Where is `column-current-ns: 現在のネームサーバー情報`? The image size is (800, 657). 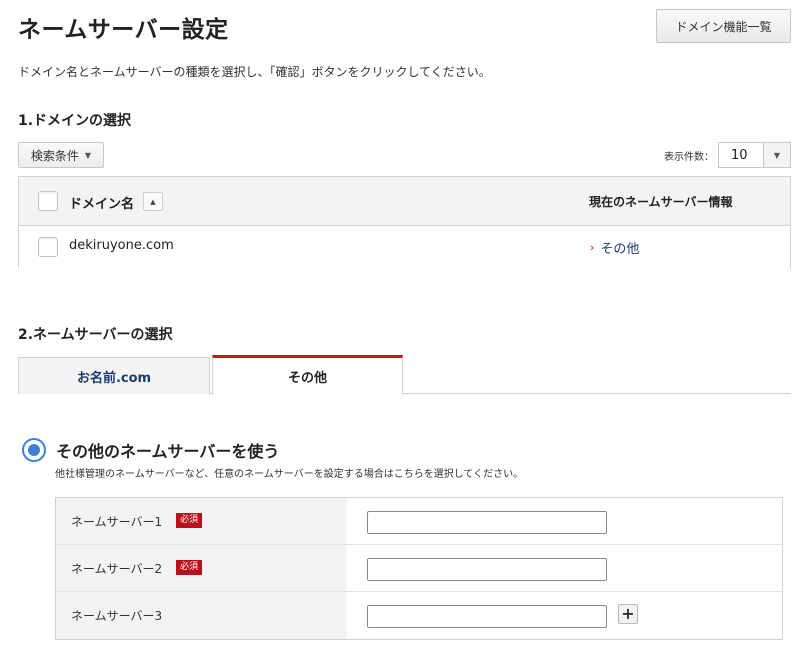 column-current-ns: 現在のネームサーバー情報 is located at coordinates (661, 202).